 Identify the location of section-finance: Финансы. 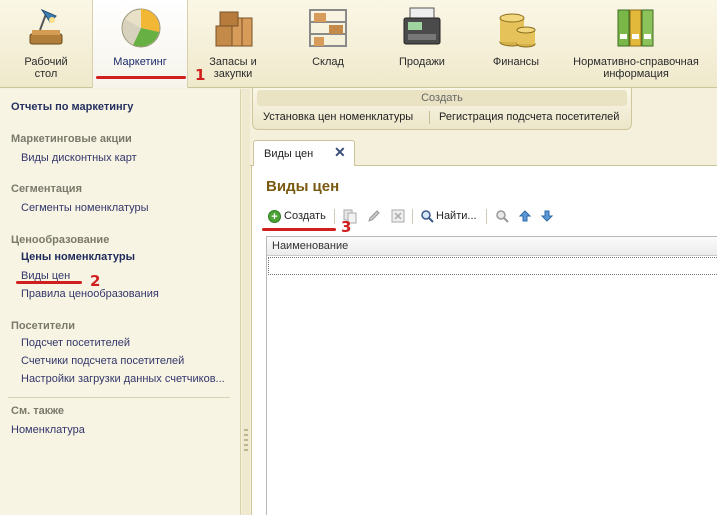
(516, 44).